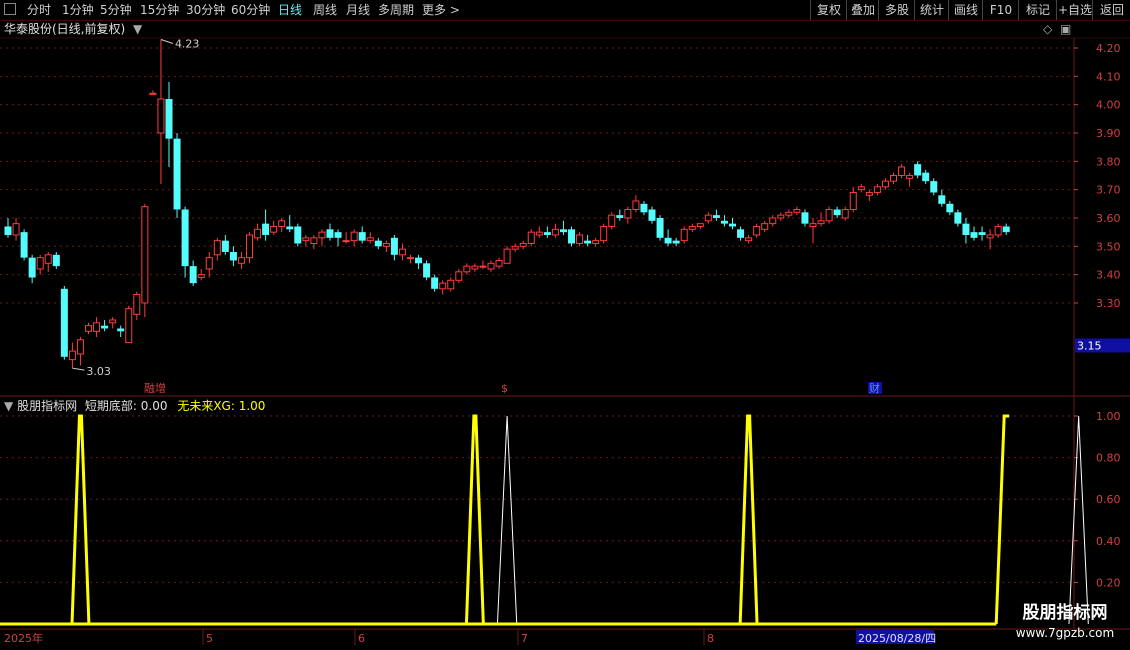 The width and height of the screenshot is (1130, 650). Describe the element at coordinates (1108, 161) in the screenshot. I see `price-tick-label-4: 3.80` at that location.